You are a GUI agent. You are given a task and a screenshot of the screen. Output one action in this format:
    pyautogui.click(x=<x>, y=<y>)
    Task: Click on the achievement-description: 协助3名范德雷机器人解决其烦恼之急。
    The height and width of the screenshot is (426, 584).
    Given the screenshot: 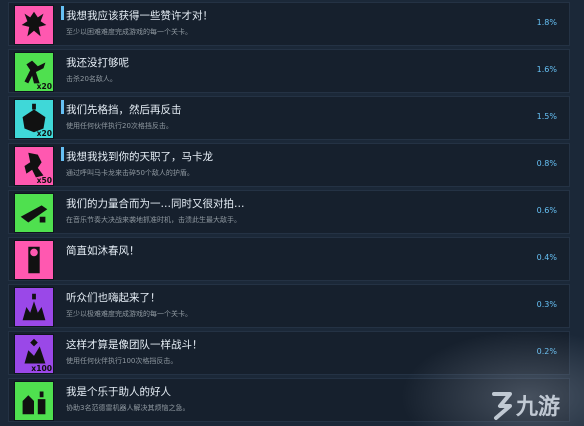 What is the action you would take?
    pyautogui.click(x=128, y=408)
    